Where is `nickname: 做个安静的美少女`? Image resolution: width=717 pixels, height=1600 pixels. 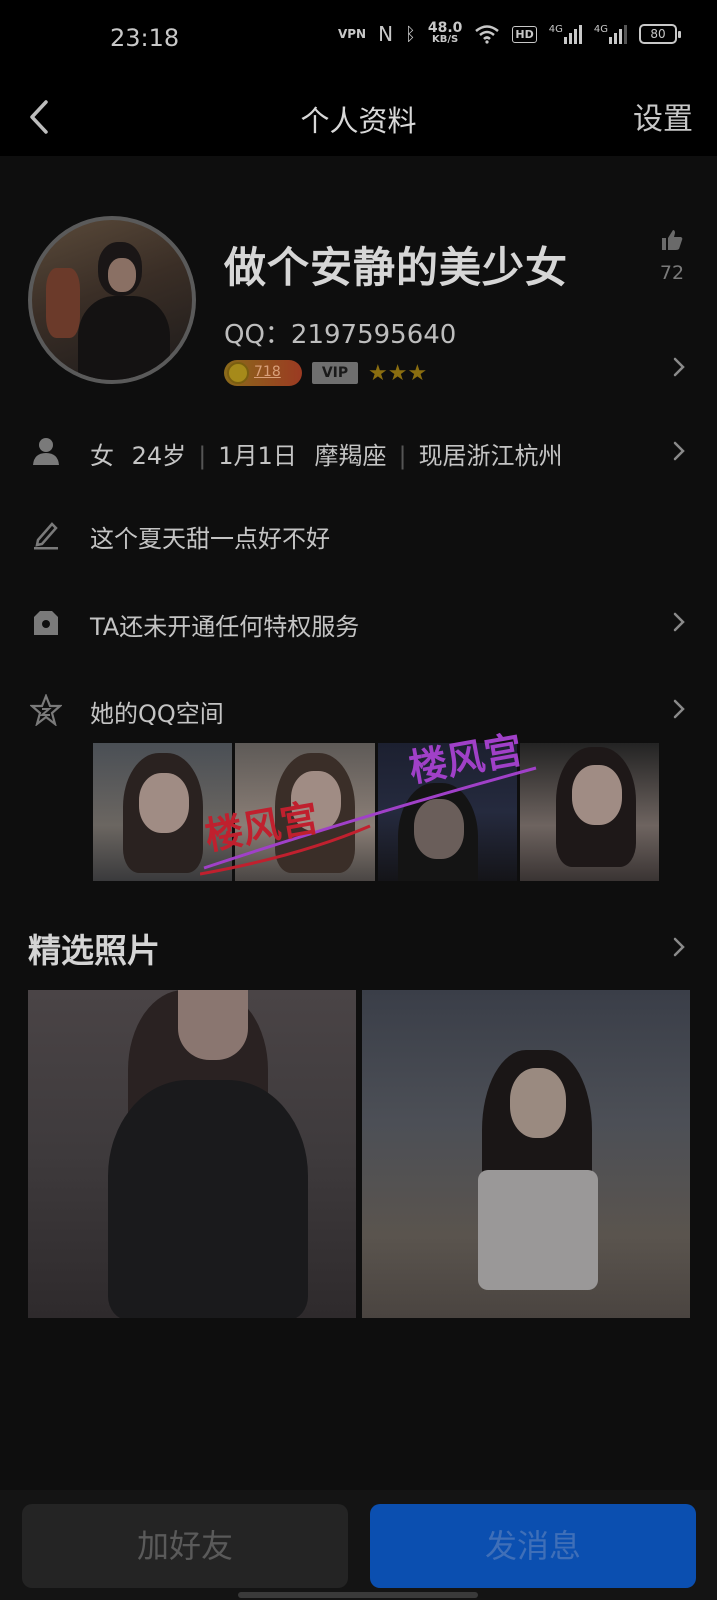
nickname: 做个安静的美少女 is located at coordinates (396, 267).